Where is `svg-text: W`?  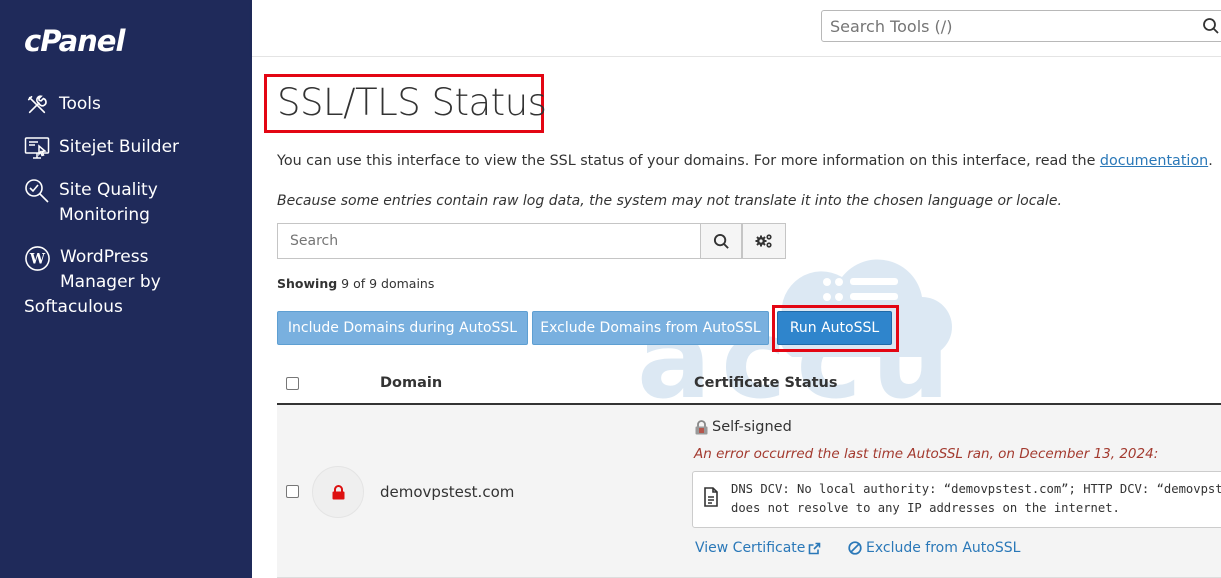
svg-text: W is located at coordinates (37, 259).